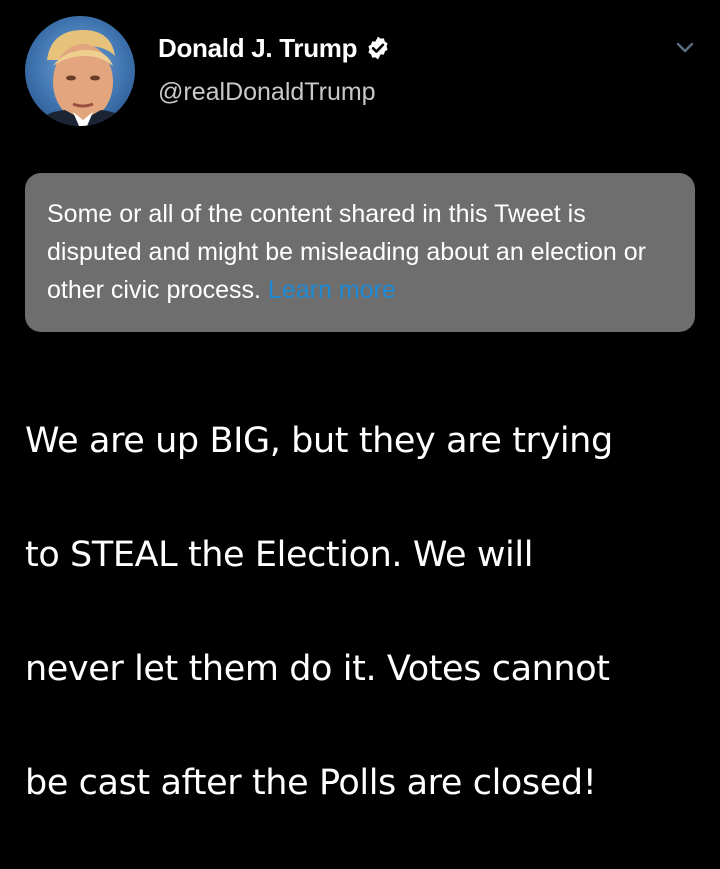 The image size is (720, 869). I want to click on avatar, so click(80, 71).